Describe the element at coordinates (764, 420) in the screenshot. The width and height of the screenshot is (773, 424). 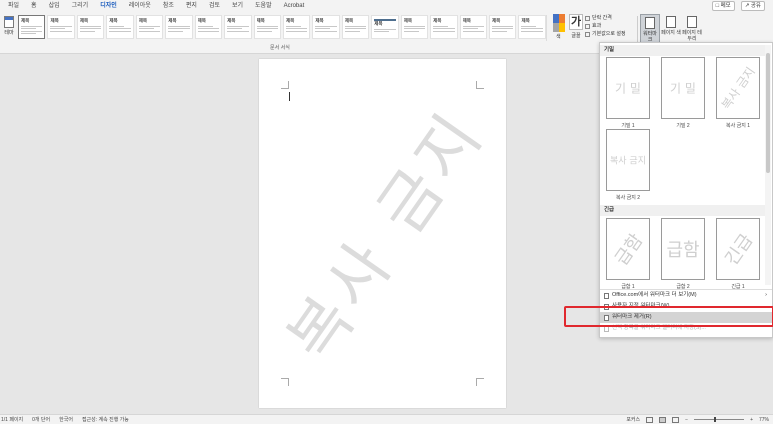
I see `zoom-level: 77%` at that location.